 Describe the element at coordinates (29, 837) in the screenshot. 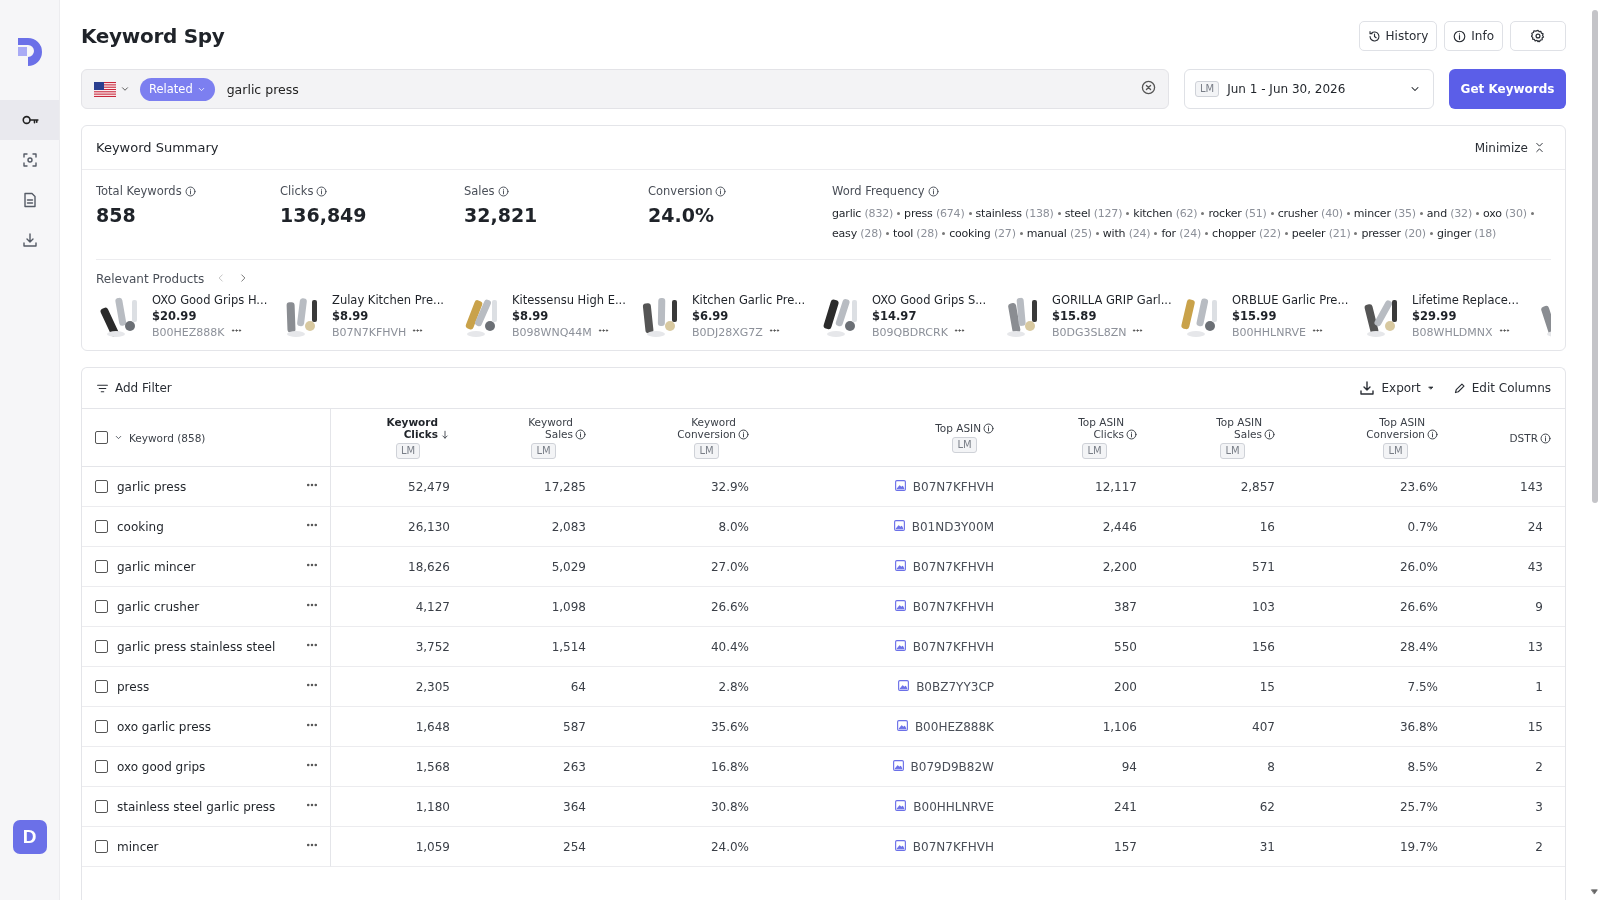

I see `user-avatar: D` at that location.